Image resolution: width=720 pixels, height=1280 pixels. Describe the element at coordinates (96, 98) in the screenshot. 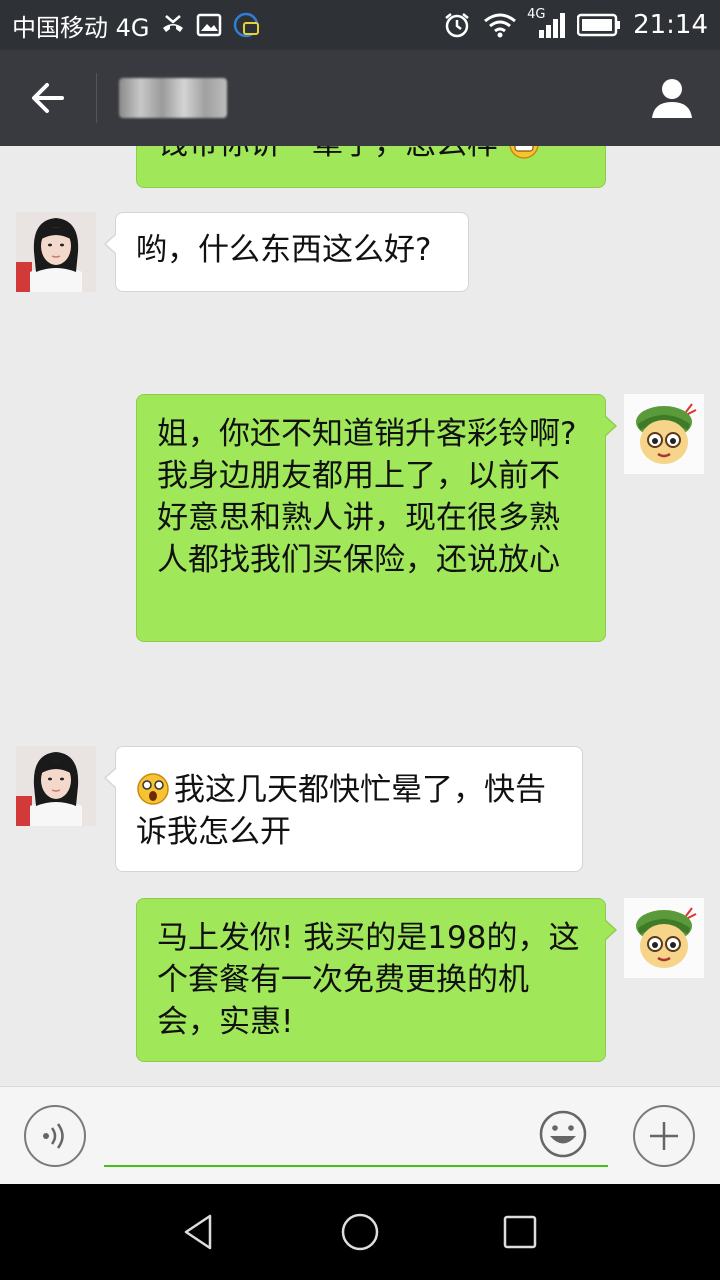

I see `header-divider` at that location.